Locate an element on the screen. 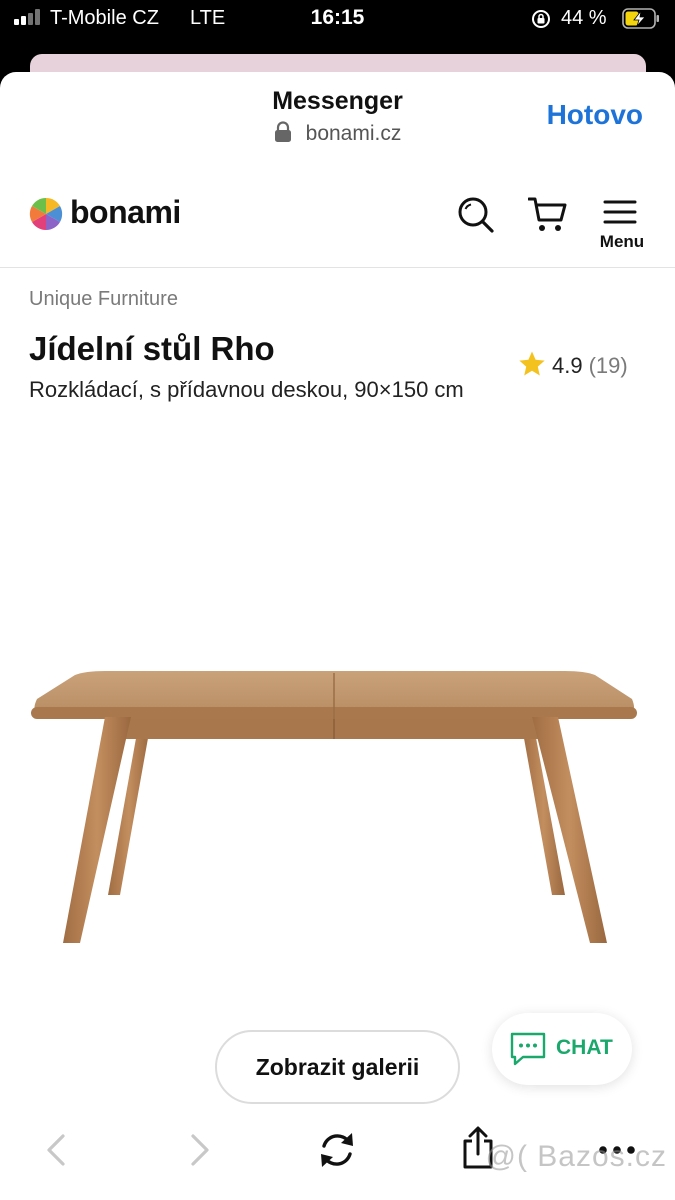  lock-icon is located at coordinates (282, 131).